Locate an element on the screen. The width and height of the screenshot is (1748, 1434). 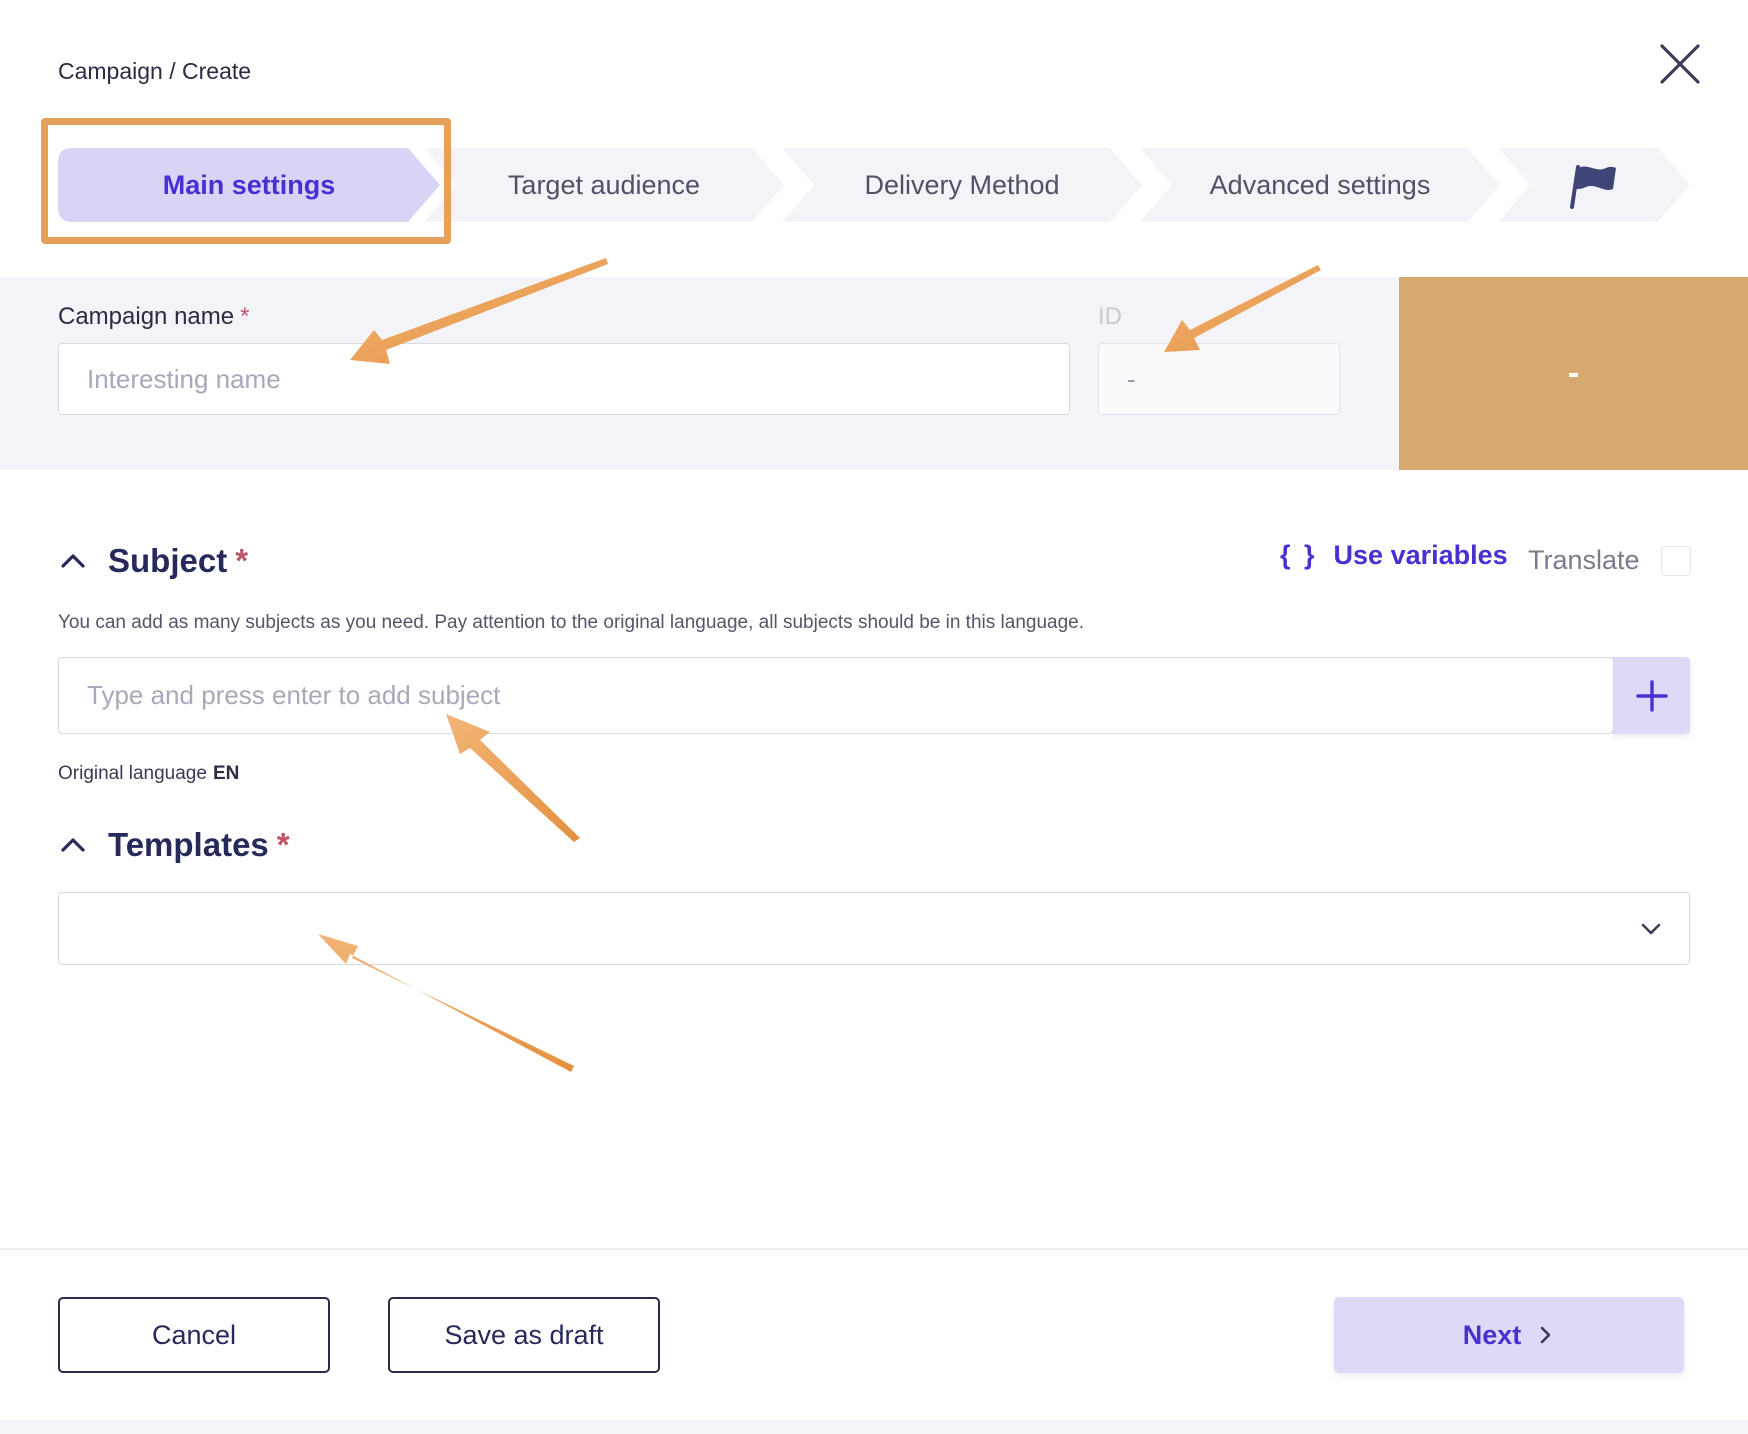
step-main-settings: Main settings is located at coordinates (249, 185).